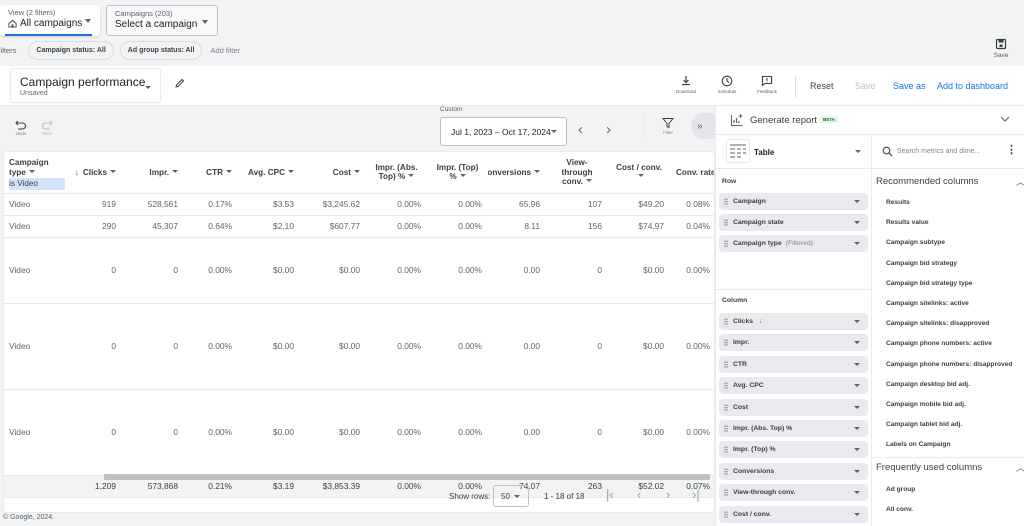 The width and height of the screenshot is (1024, 526). Describe the element at coordinates (793, 364) in the screenshot. I see `column-metric-pill: CTR` at that location.